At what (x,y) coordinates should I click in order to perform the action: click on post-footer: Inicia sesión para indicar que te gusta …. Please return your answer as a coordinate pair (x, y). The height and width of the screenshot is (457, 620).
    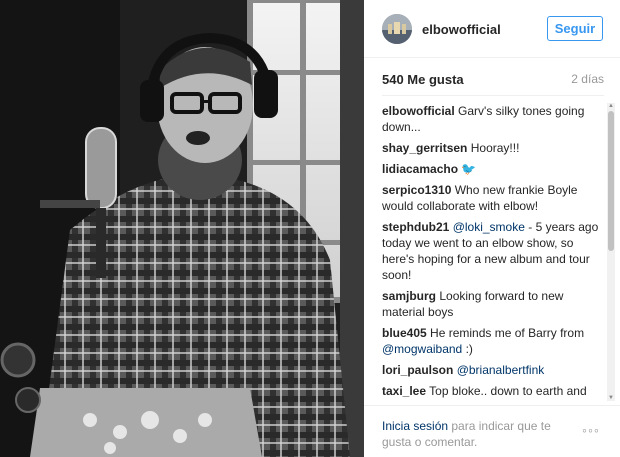
    Looking at the image, I should click on (492, 431).